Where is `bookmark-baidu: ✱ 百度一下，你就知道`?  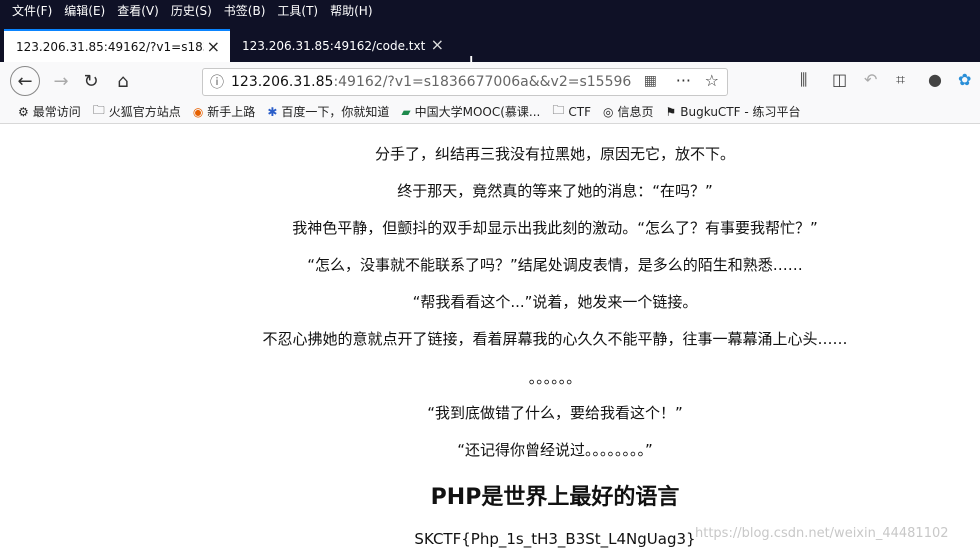
bookmark-baidu: ✱ 百度一下，你就知道 is located at coordinates (328, 111).